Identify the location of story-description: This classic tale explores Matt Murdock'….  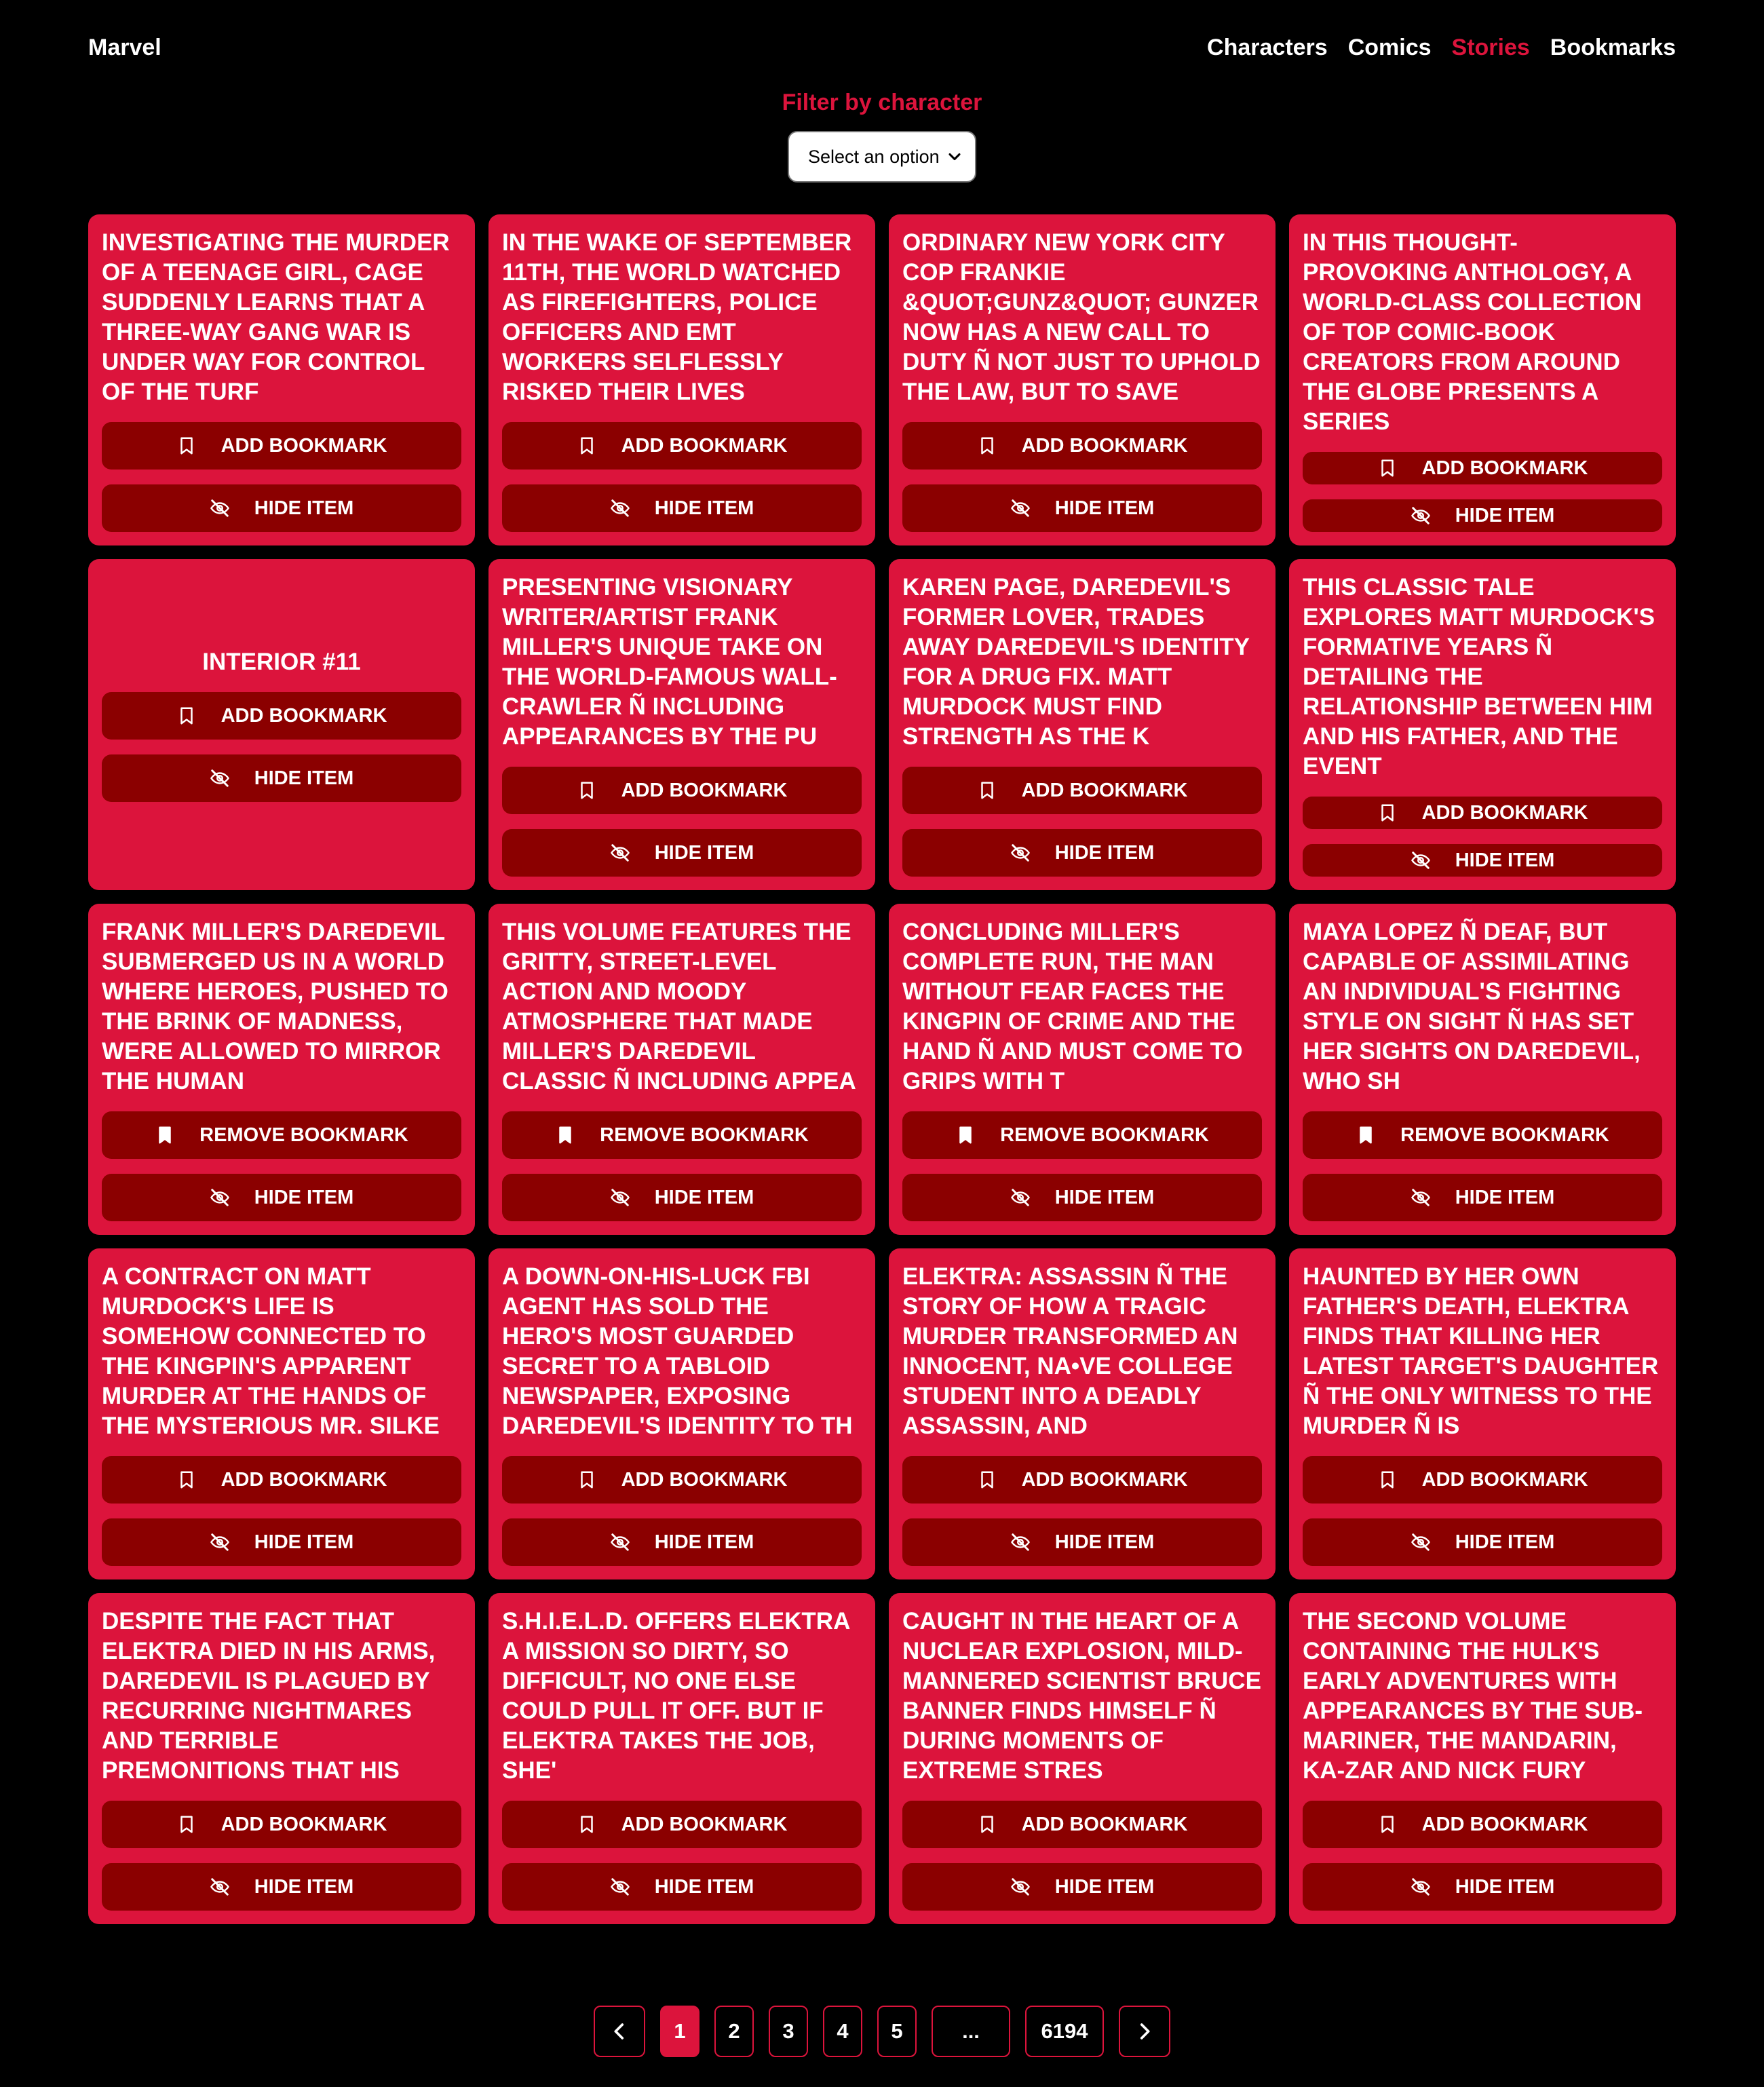
(1479, 677).